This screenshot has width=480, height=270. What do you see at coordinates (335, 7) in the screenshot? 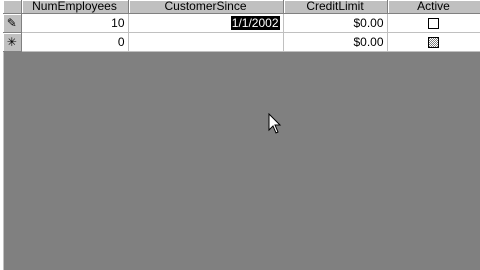
I see `column-header-credit-limit: CreditLimit` at bounding box center [335, 7].